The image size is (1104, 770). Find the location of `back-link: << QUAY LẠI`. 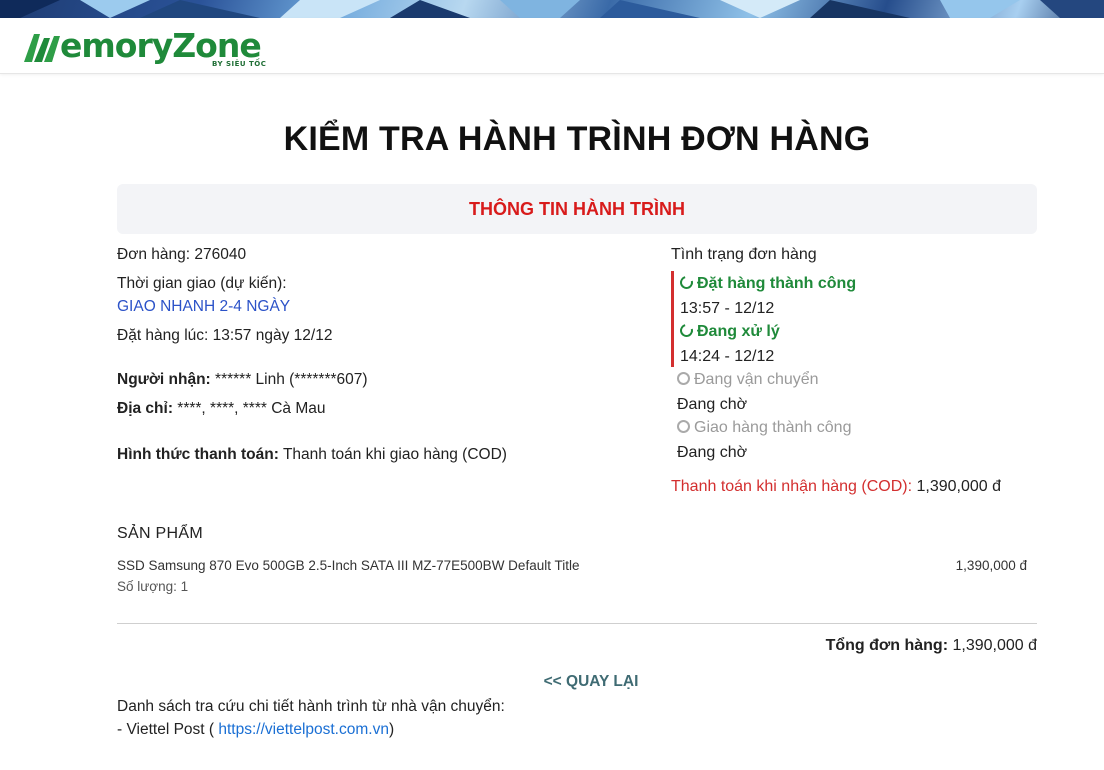

back-link: << QUAY LẠI is located at coordinates (552, 682).